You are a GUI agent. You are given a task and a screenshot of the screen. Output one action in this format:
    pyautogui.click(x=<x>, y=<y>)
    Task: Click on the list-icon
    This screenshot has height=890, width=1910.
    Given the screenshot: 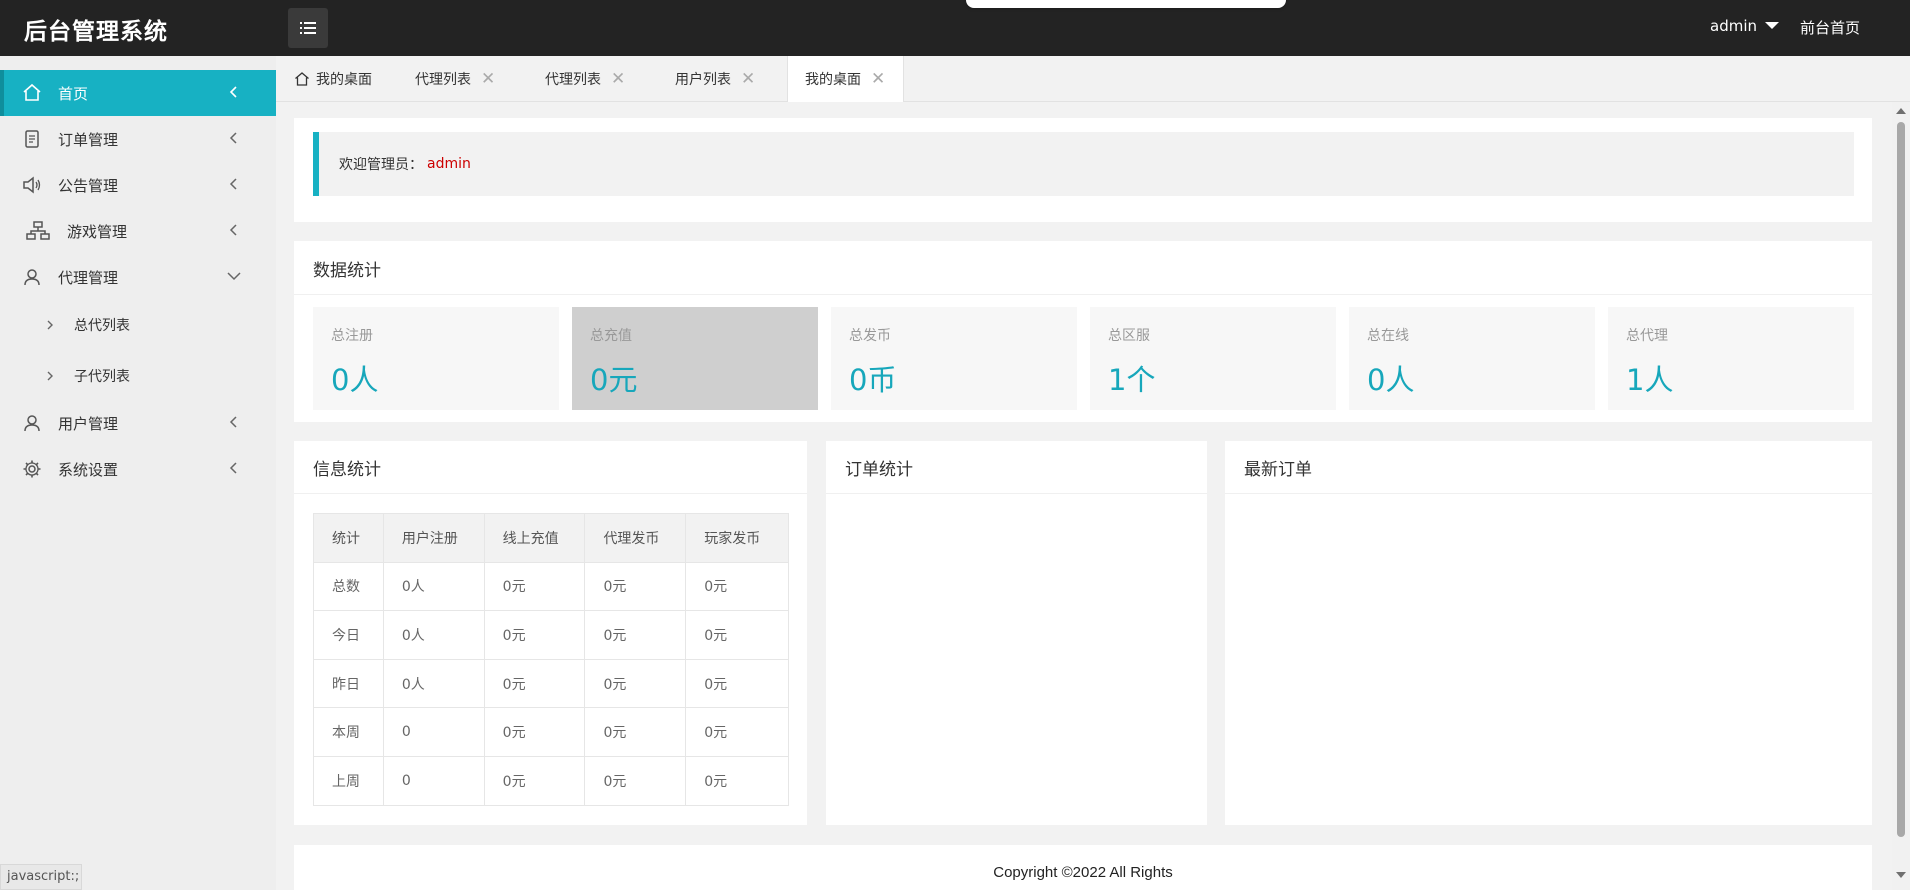 What is the action you would take?
    pyautogui.click(x=308, y=28)
    